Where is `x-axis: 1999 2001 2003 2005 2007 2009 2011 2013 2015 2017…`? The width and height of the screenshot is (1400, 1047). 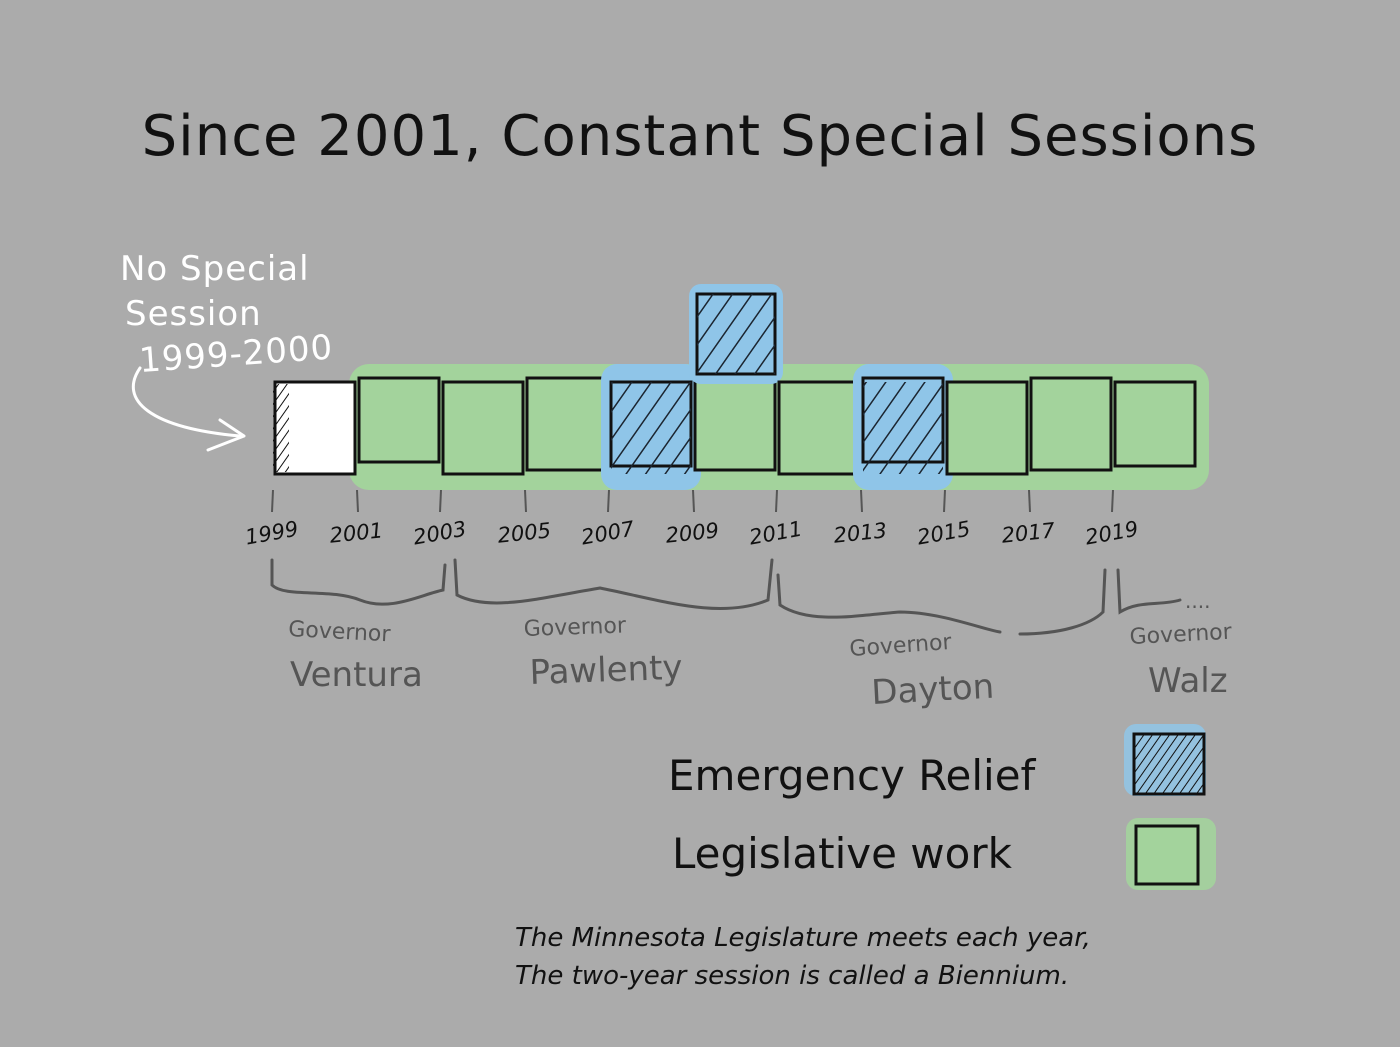 x-axis: 1999 2001 2003 2005 2007 2009 2011 2013 2015 2017… is located at coordinates (691, 519).